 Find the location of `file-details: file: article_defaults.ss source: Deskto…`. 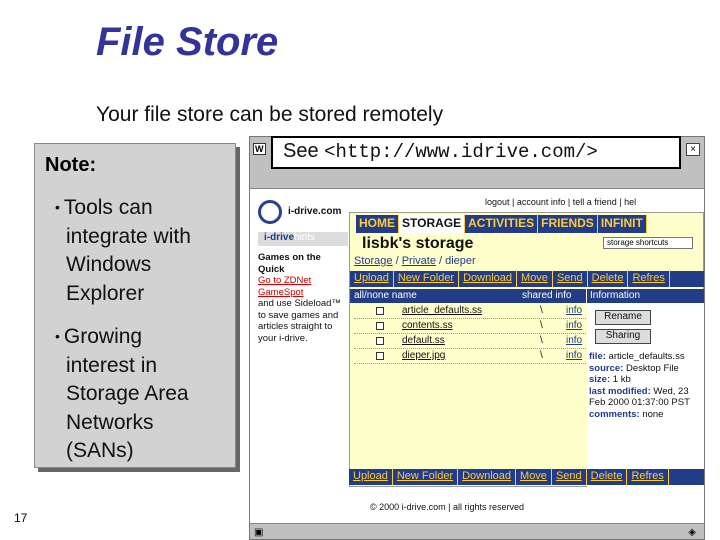

file-details: file: article_defaults.ss source: Deskto… is located at coordinates (639, 385).